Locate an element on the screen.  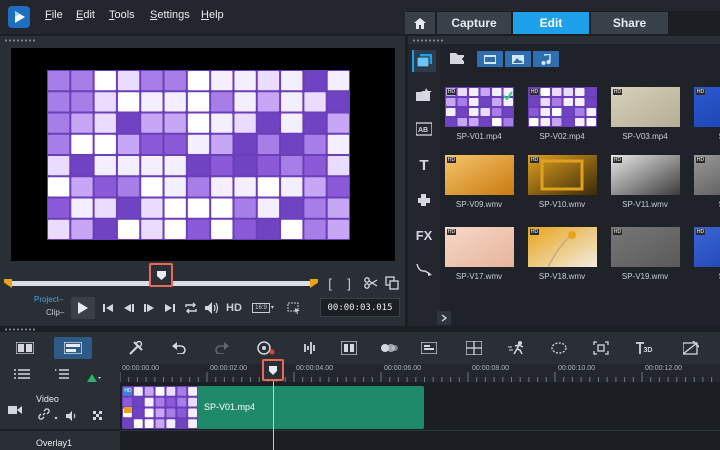
subtitle-editor-button is located at coordinates (429, 348).